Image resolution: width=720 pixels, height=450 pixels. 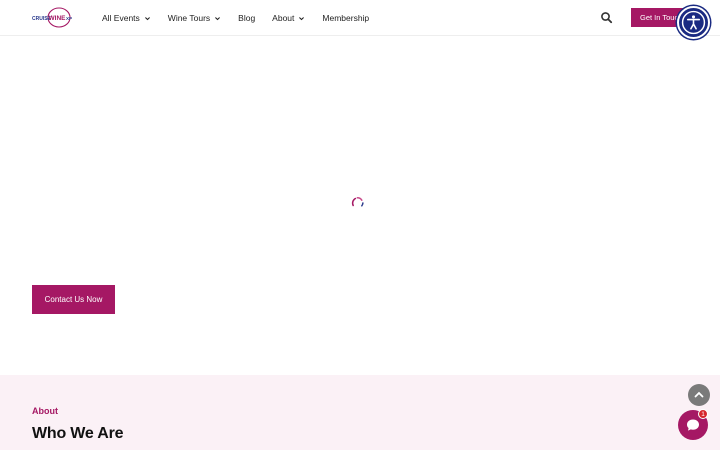 What do you see at coordinates (357, 202) in the screenshot?
I see `loading-spinner-icon` at bounding box center [357, 202].